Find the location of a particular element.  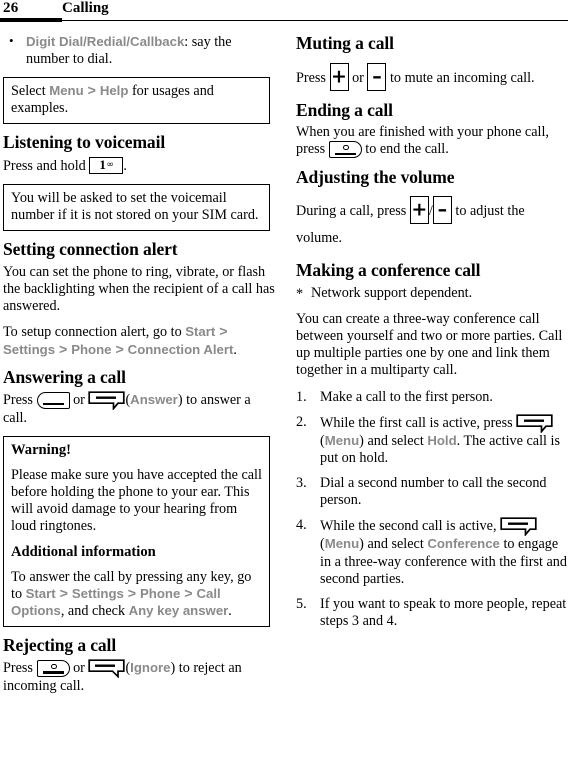

ui-term-any-key-answer: Any key answer is located at coordinates (178, 610).